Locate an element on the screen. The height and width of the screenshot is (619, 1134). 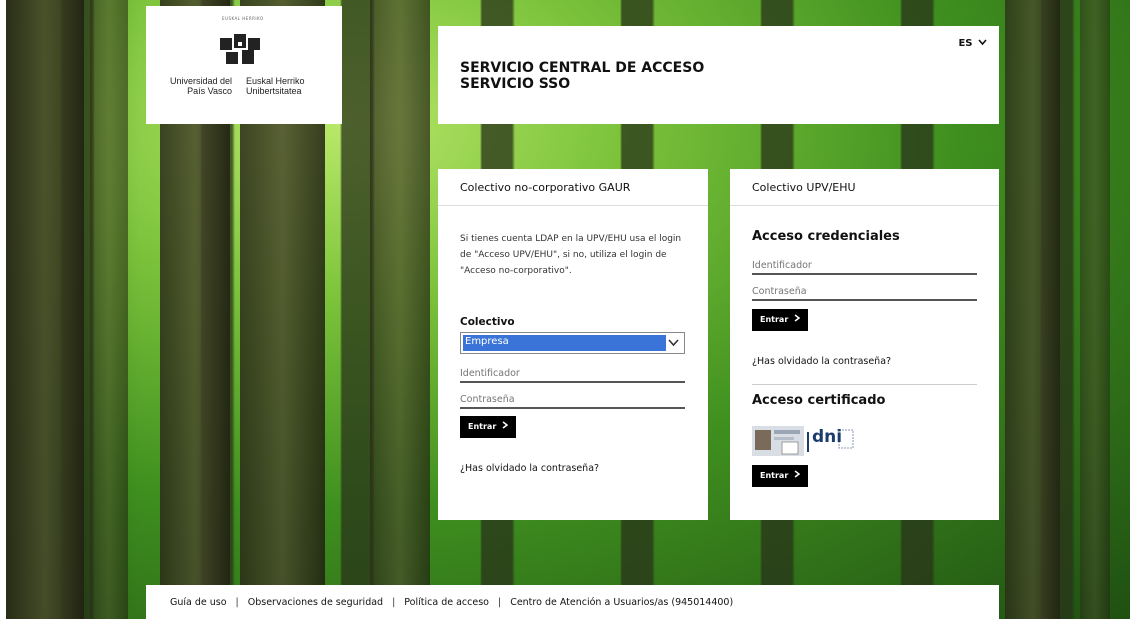
card-title: Colectivo UPV/EHU is located at coordinates (864, 187).